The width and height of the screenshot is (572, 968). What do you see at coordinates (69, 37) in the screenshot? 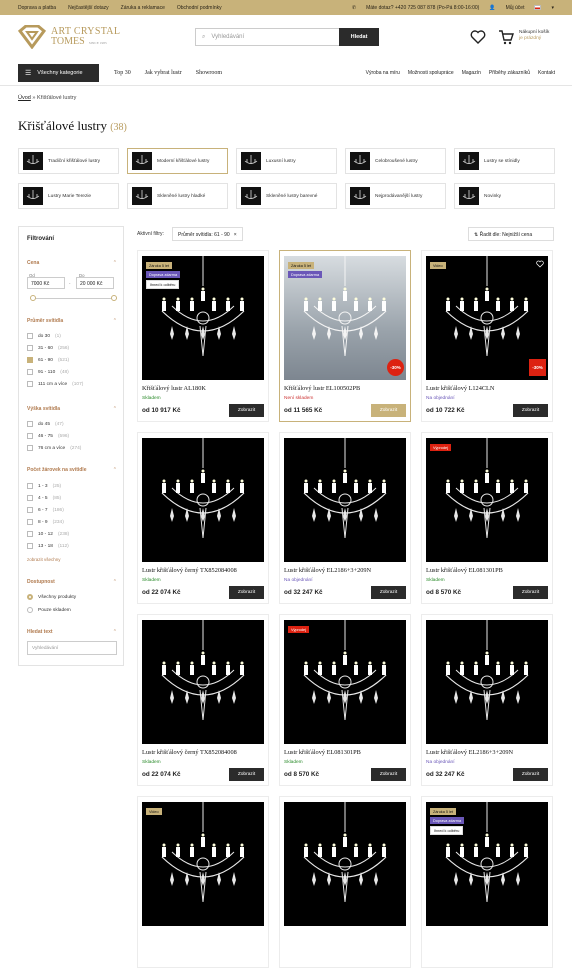
I see `logo: ART CRYSTAL TOMES SINCE 1985` at bounding box center [69, 37].